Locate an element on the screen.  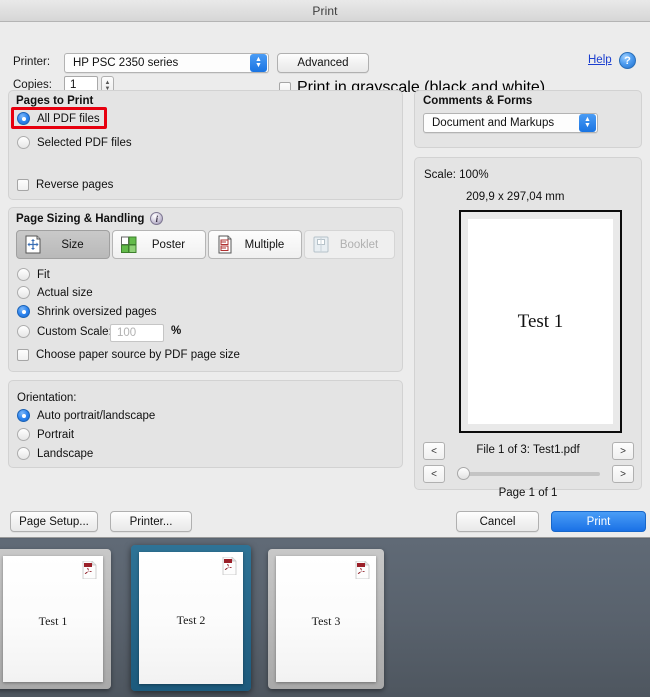
thumbnail-label: Test 2 is located at coordinates (191, 619).